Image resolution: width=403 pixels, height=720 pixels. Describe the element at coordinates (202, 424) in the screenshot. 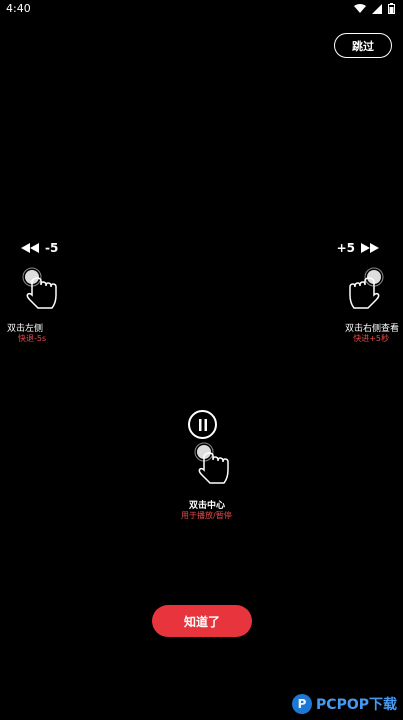

I see `pause-icon` at that location.